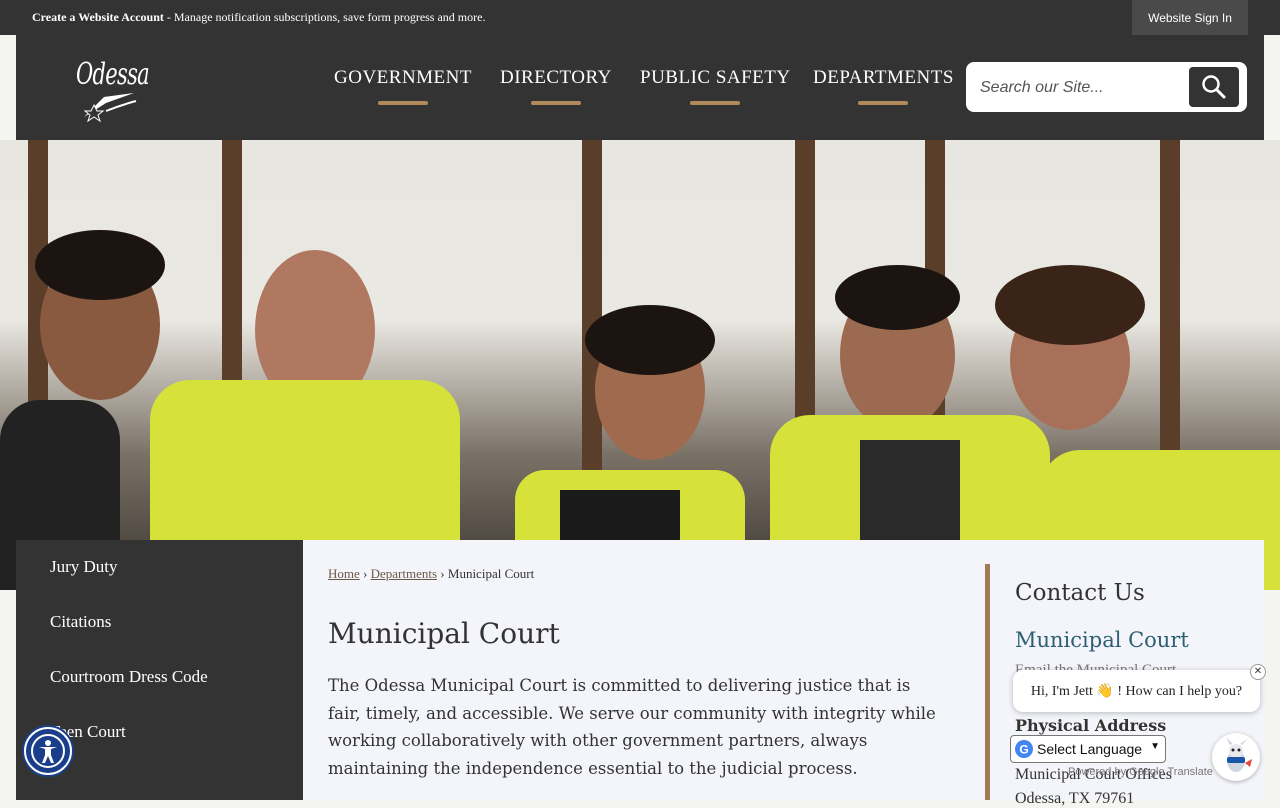 The image size is (1280, 808). I want to click on website-sign-in-button: Website Sign In, so click(1190, 17).